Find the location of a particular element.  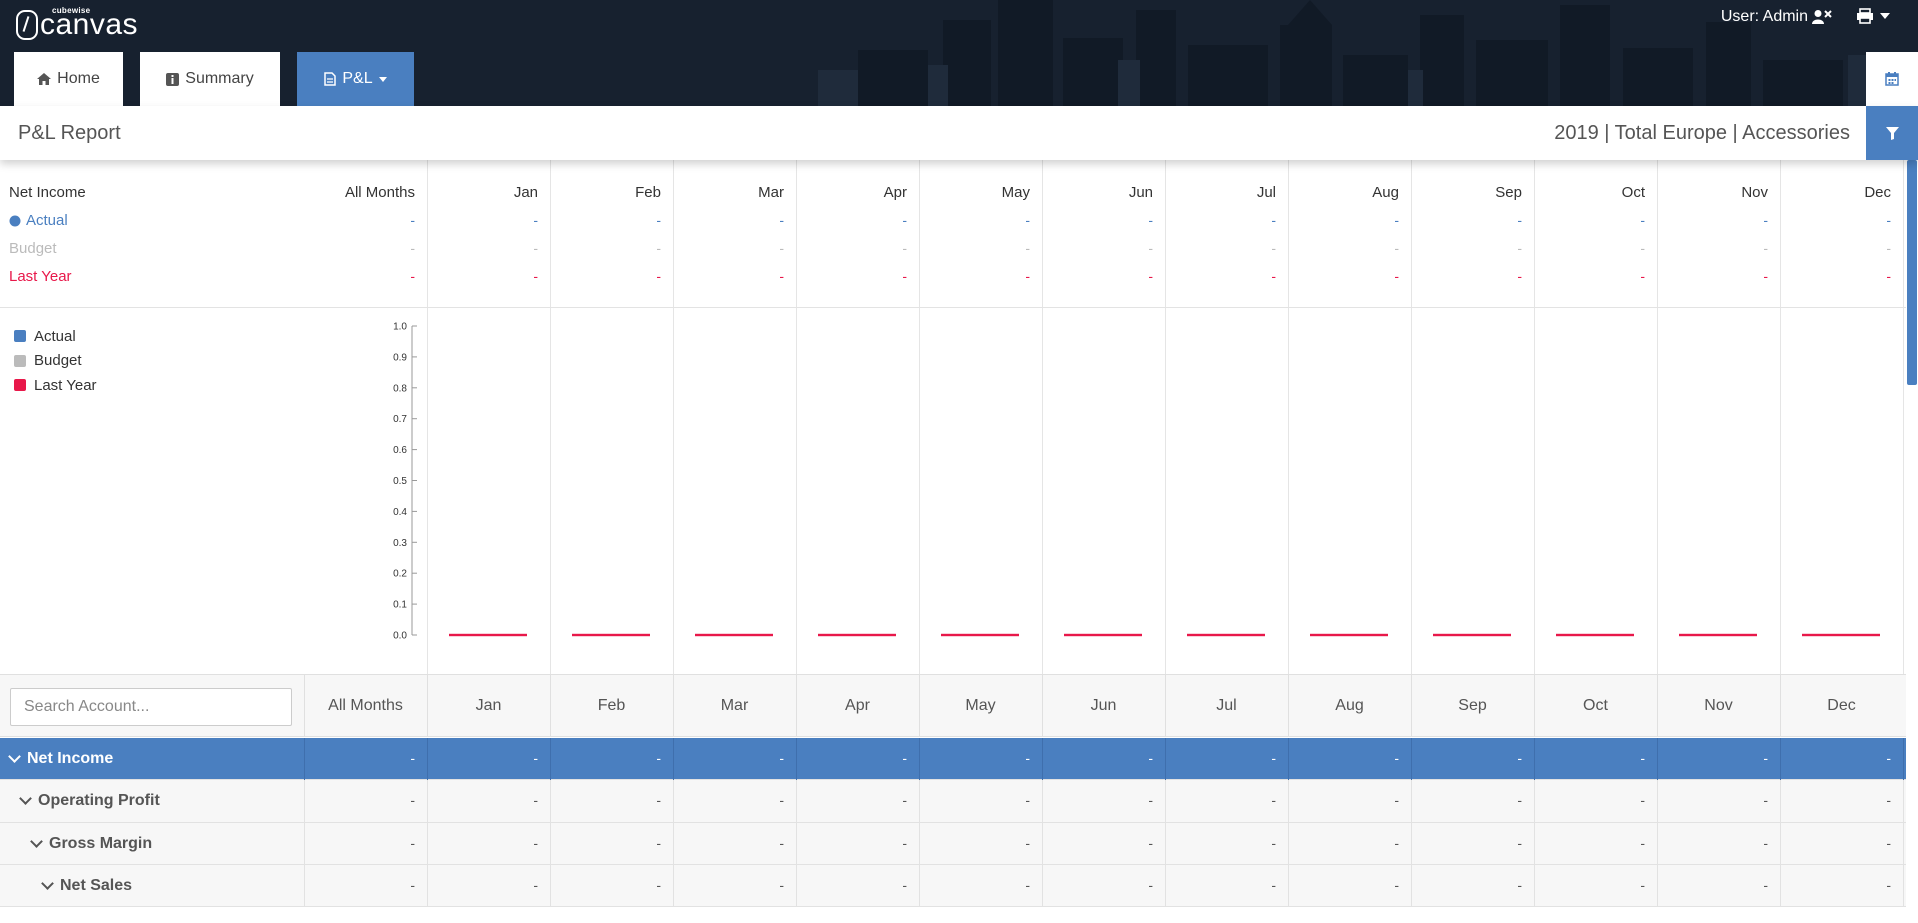

table-col-header-nov: Nov is located at coordinates (1718, 706).